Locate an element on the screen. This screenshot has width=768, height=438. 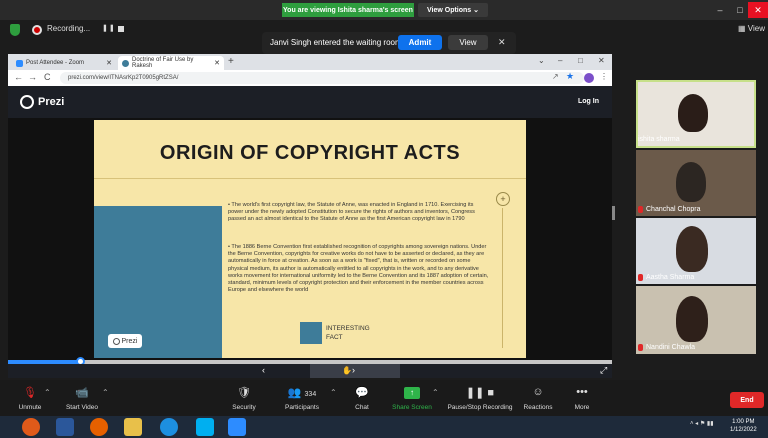
windows-taskbar is located at coordinates (384, 427).